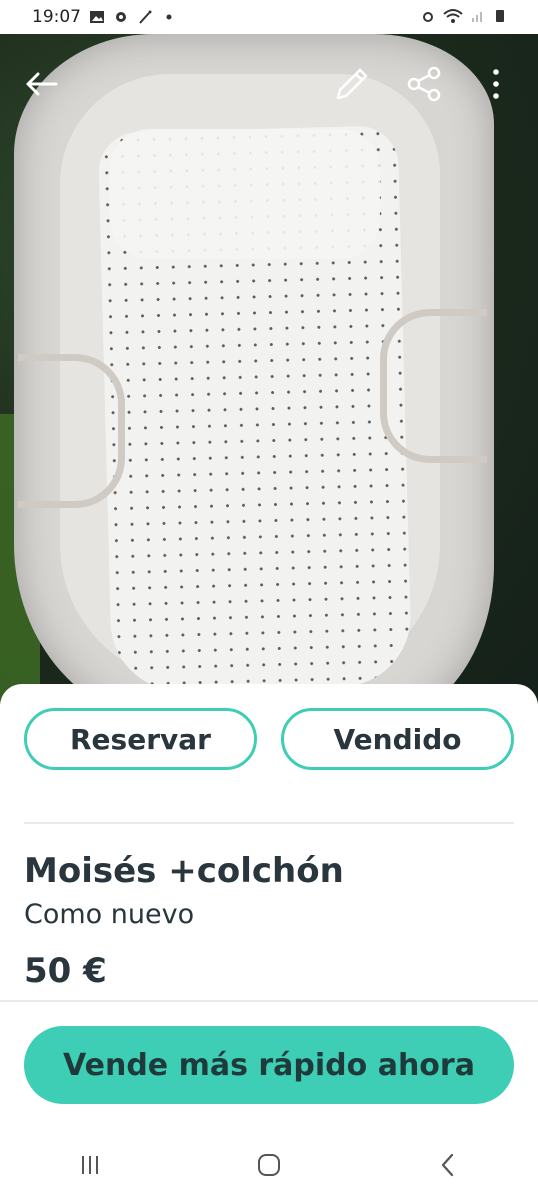  What do you see at coordinates (140, 739) in the screenshot?
I see `reserve-button: Reservar` at bounding box center [140, 739].